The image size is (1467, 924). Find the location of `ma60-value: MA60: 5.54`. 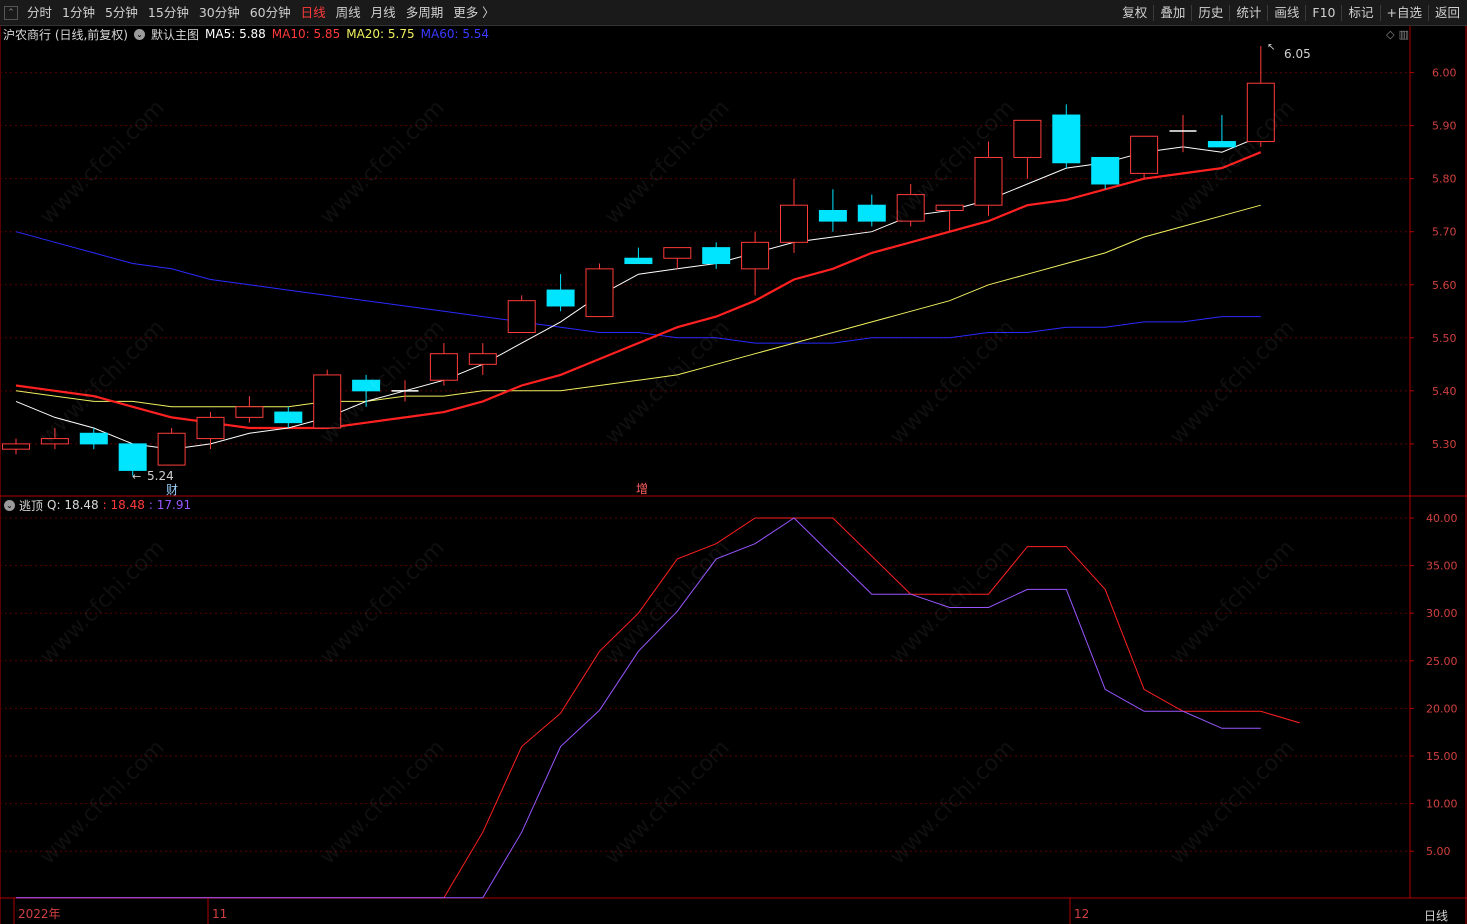

ma60-value: MA60: 5.54 is located at coordinates (455, 34).